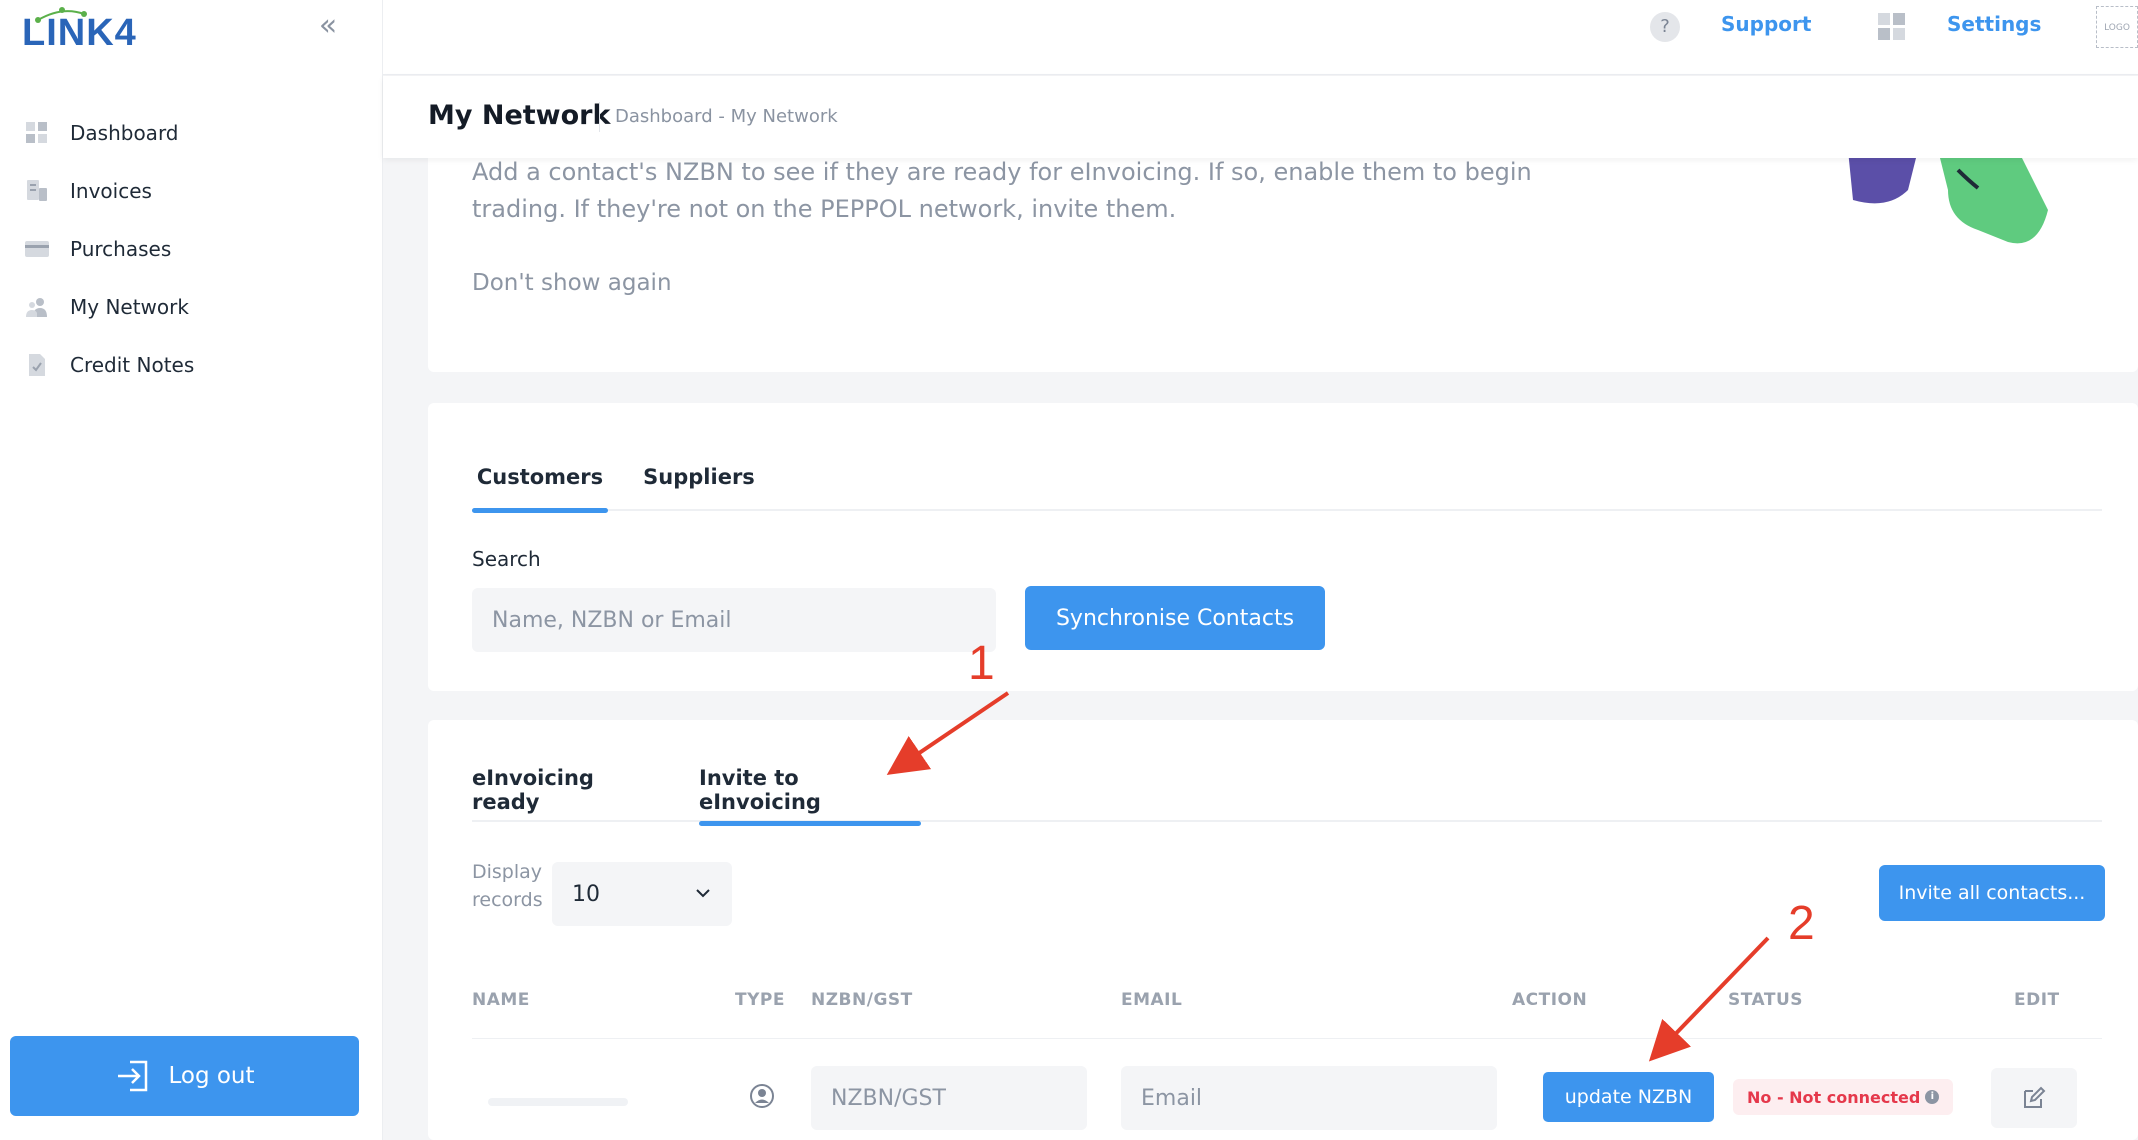 This screenshot has width=2138, height=1140. What do you see at coordinates (37, 249) in the screenshot?
I see `card-icon` at bounding box center [37, 249].